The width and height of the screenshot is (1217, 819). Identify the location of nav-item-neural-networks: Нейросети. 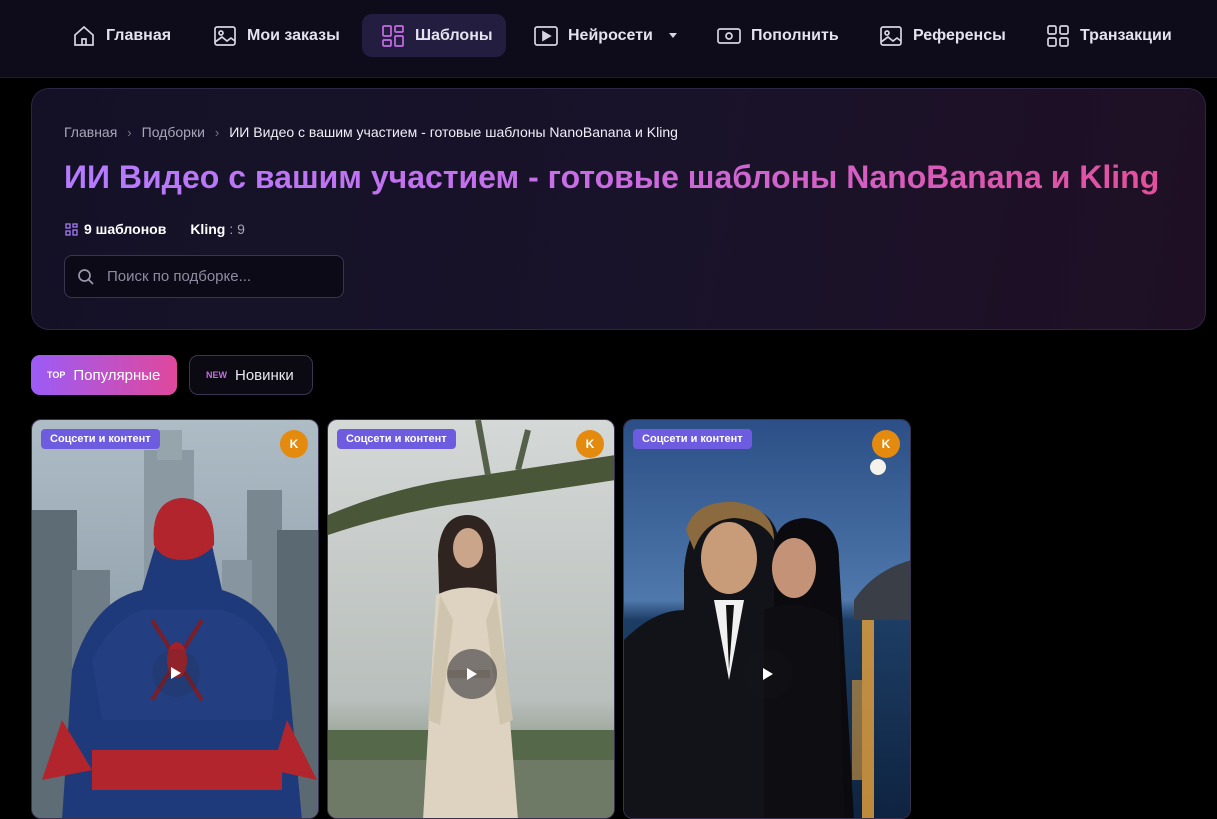
(605, 35).